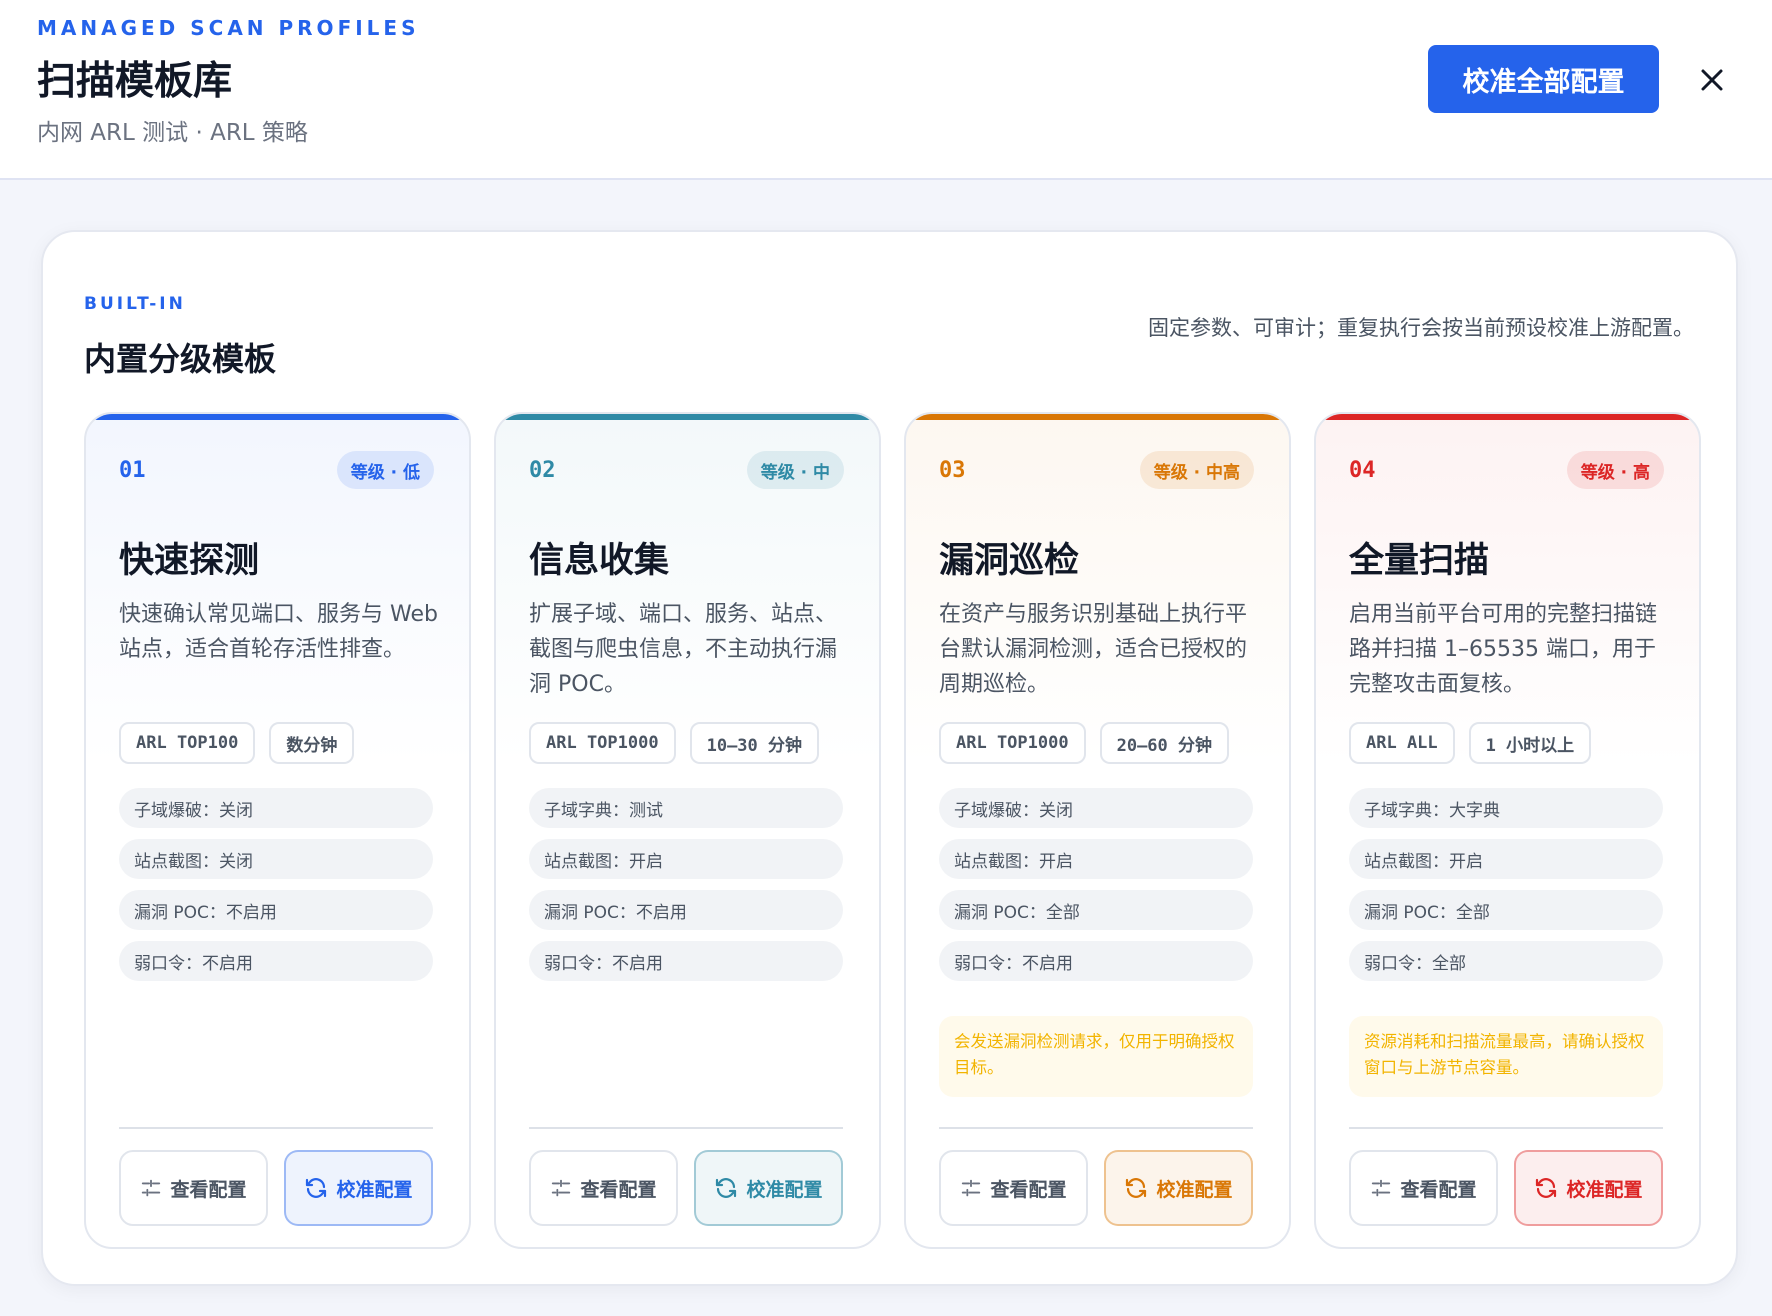  I want to click on card-description: 启用当前平台可用的完整扫描链路并扫描 1–65535 端口，用于完整攻击面复核。, so click(1503, 649).